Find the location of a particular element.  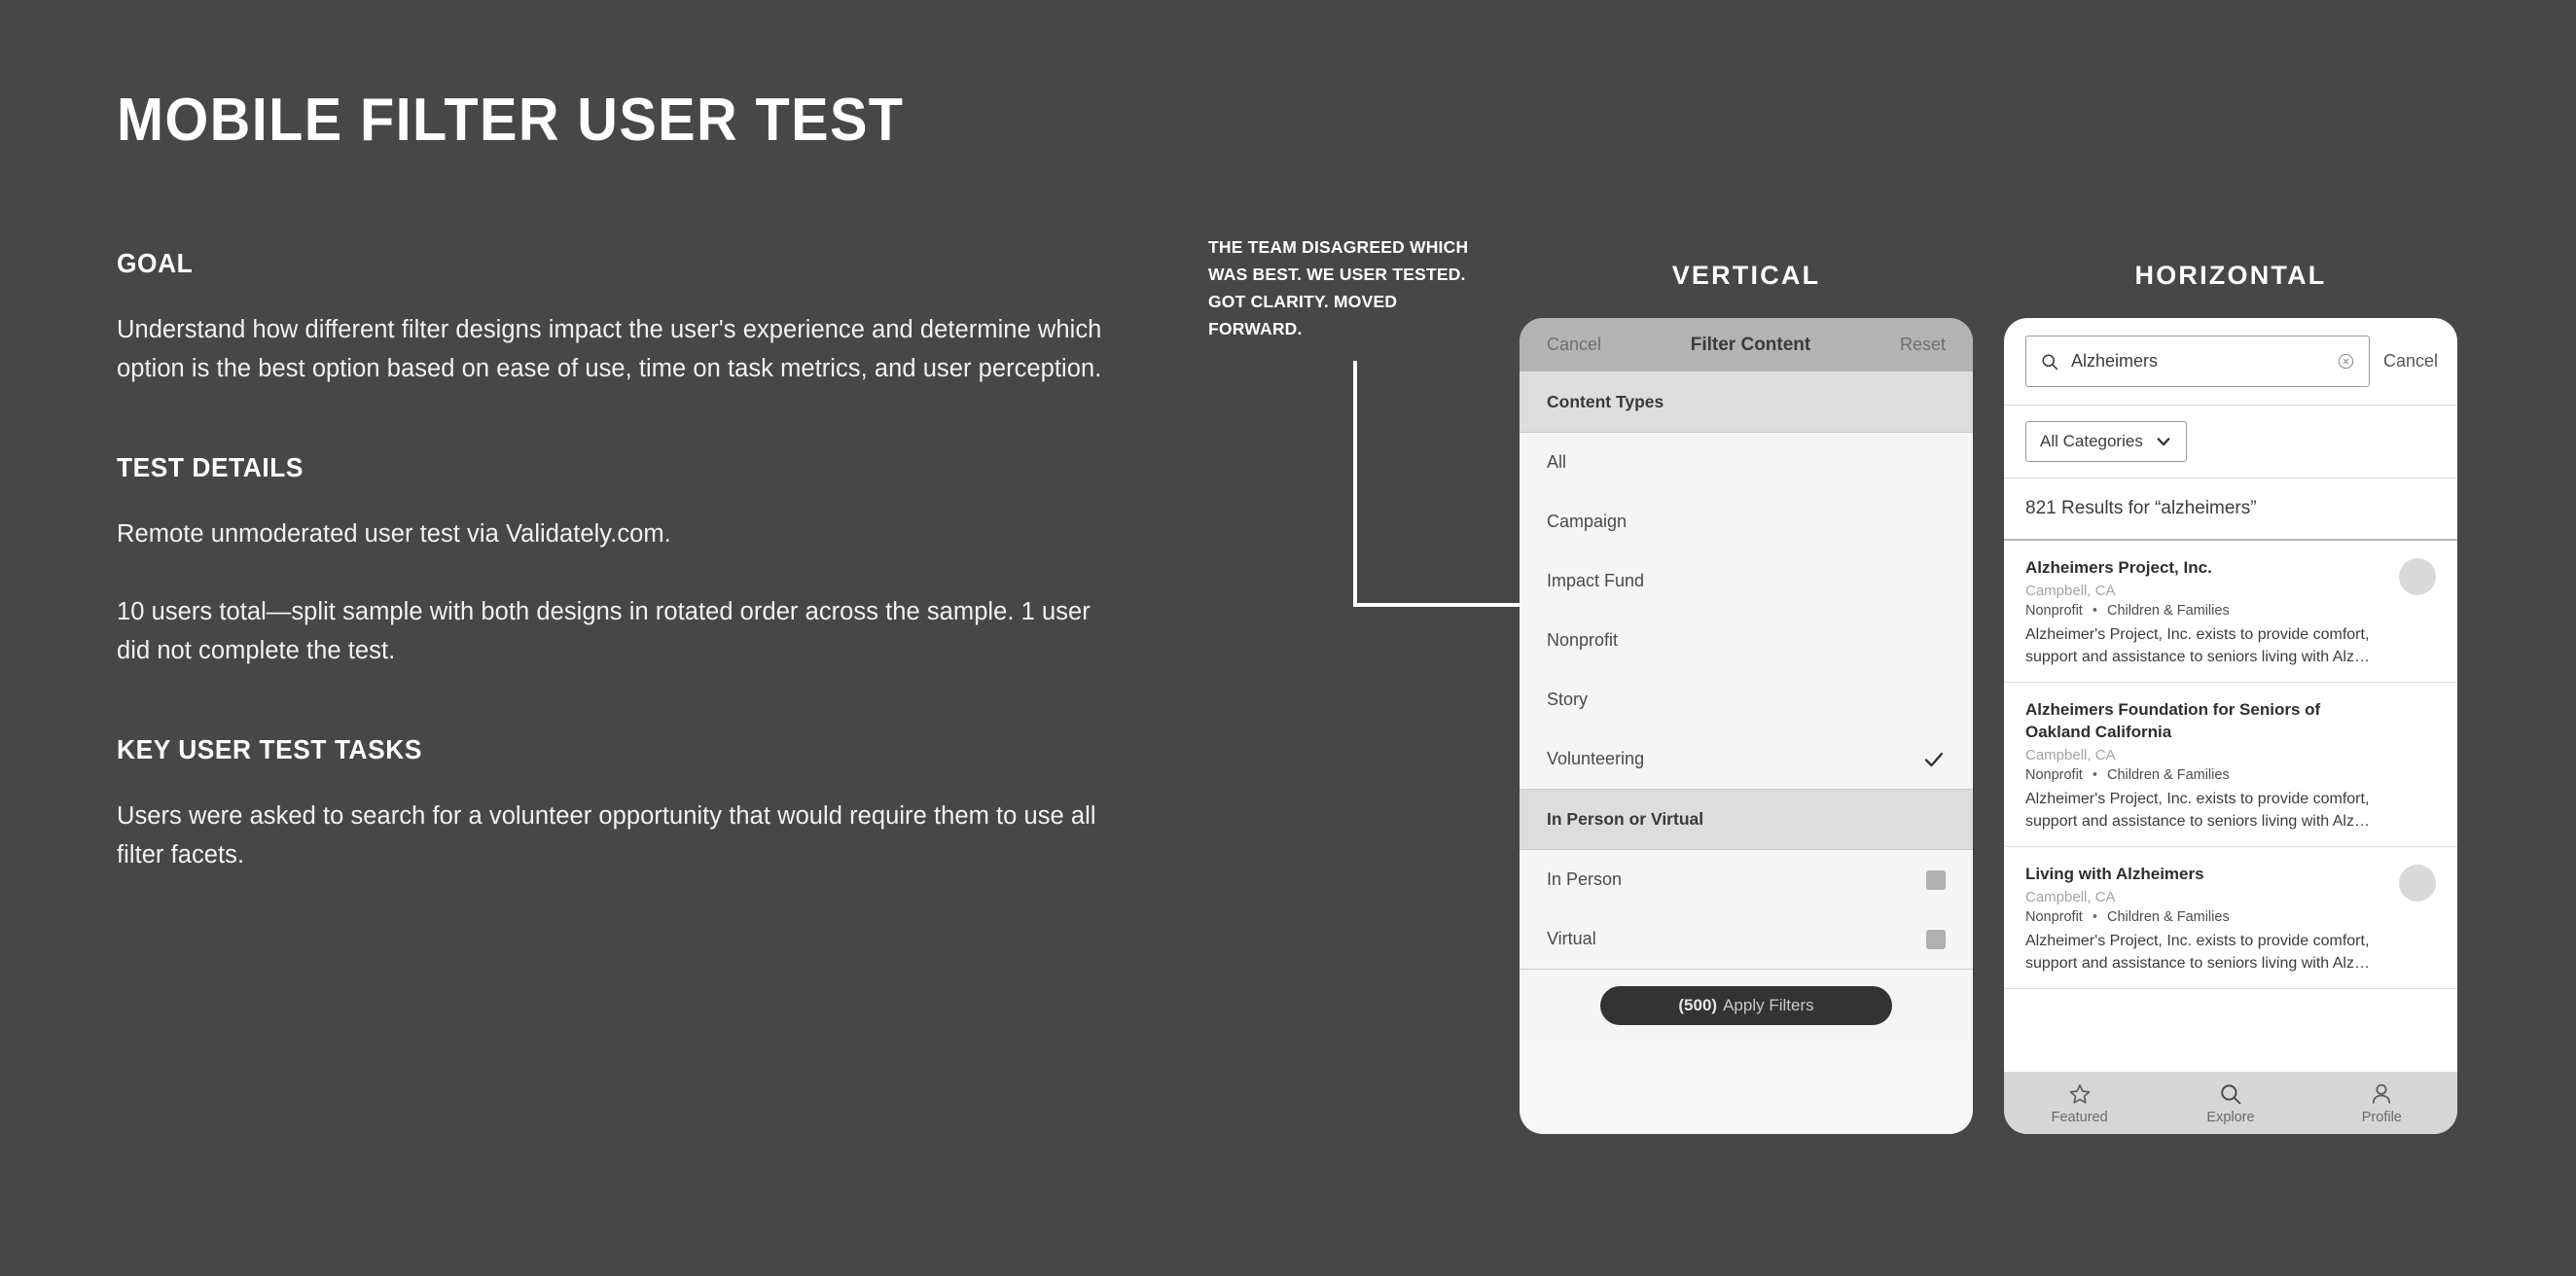

tab-profile: Profile is located at coordinates (2382, 1103).